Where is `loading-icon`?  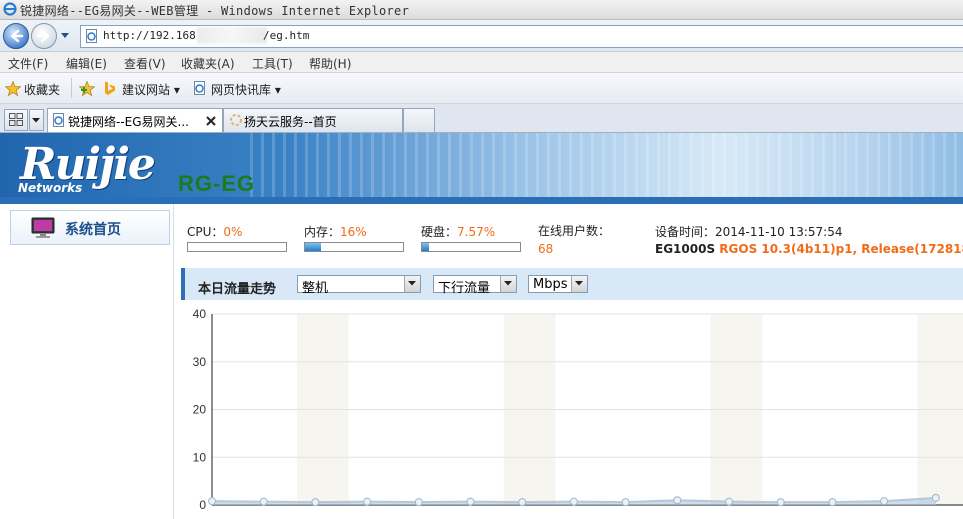 loading-icon is located at coordinates (236, 120).